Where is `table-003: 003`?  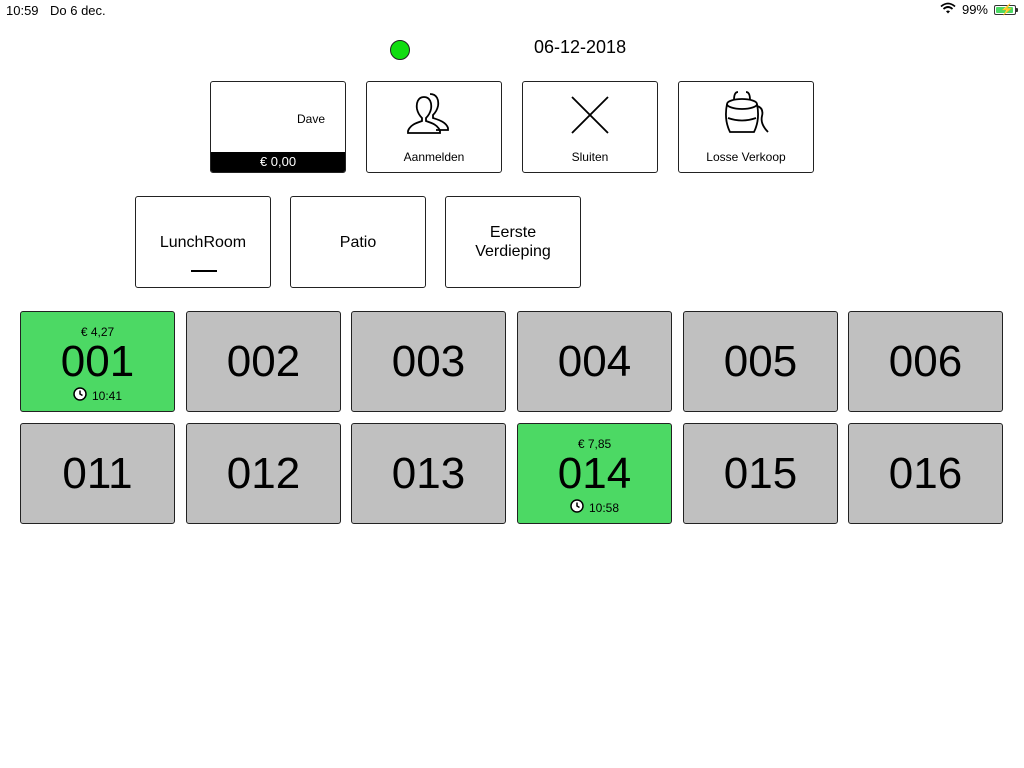
table-003: 003 is located at coordinates (428, 361).